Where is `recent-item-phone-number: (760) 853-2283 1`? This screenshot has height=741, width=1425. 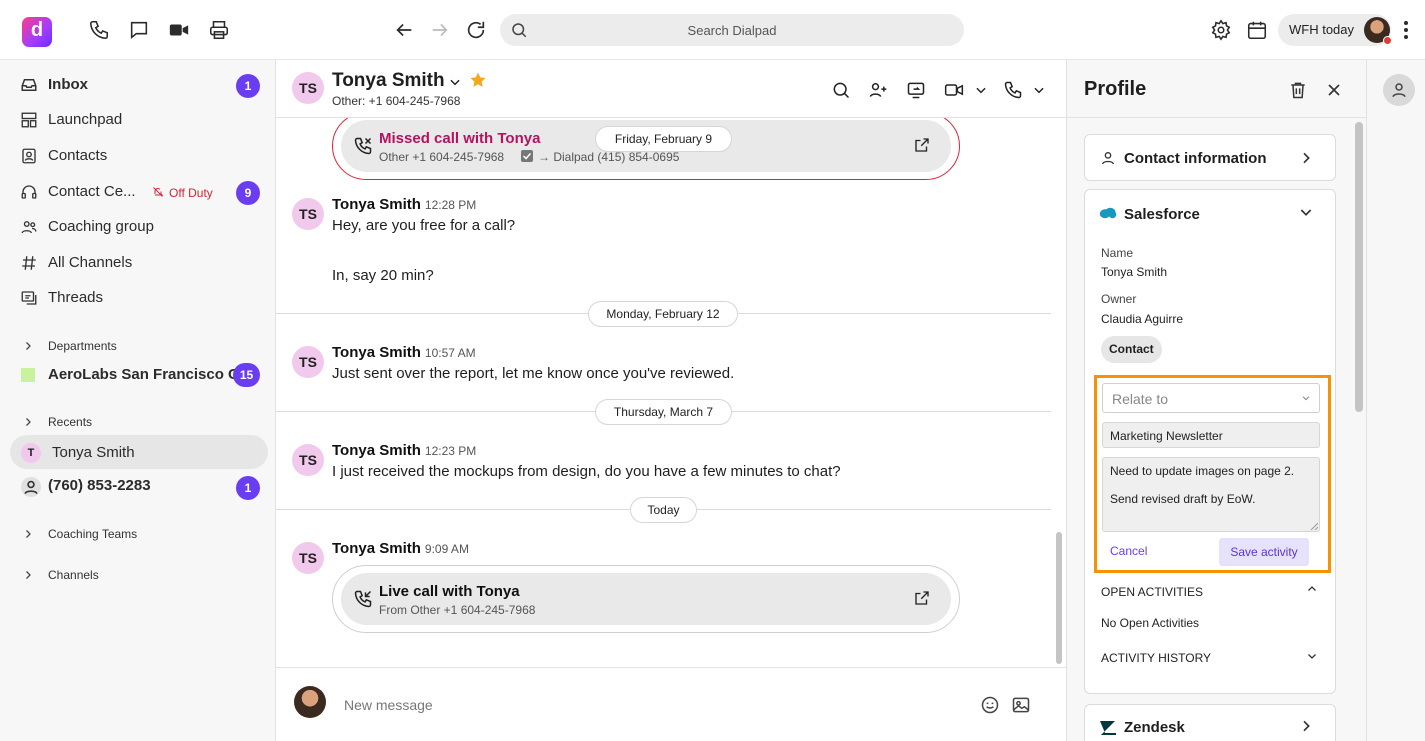 recent-item-phone-number: (760) 853-2283 1 is located at coordinates (139, 487).